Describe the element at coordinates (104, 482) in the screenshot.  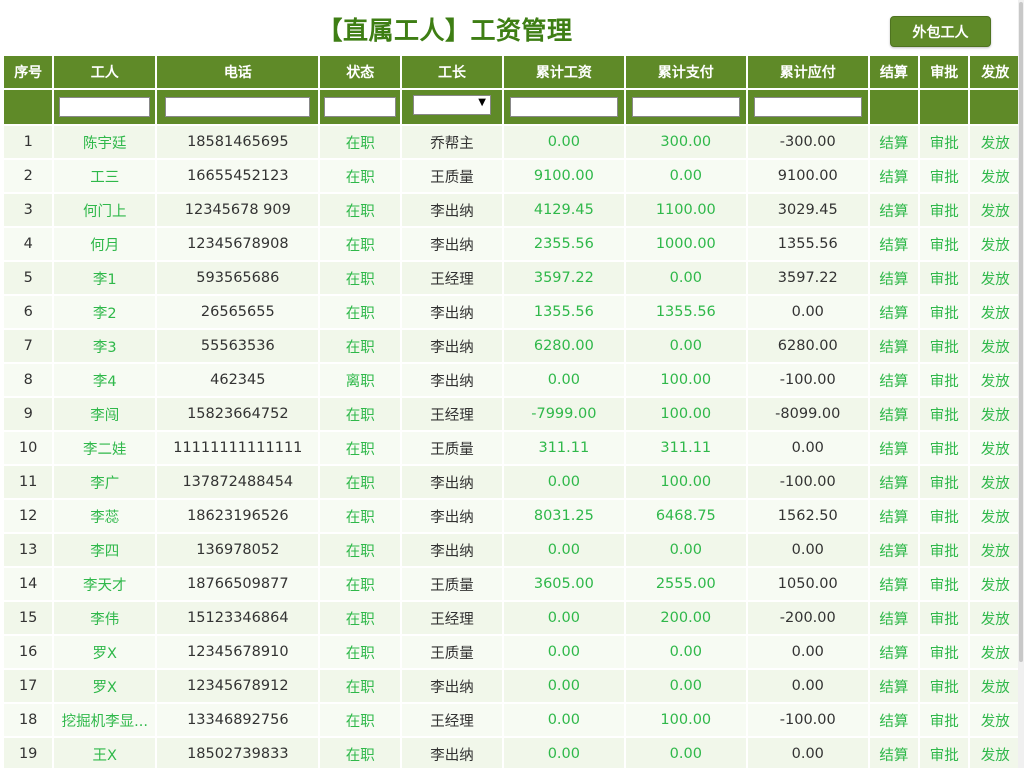
I see `worker-name-link: 李广` at that location.